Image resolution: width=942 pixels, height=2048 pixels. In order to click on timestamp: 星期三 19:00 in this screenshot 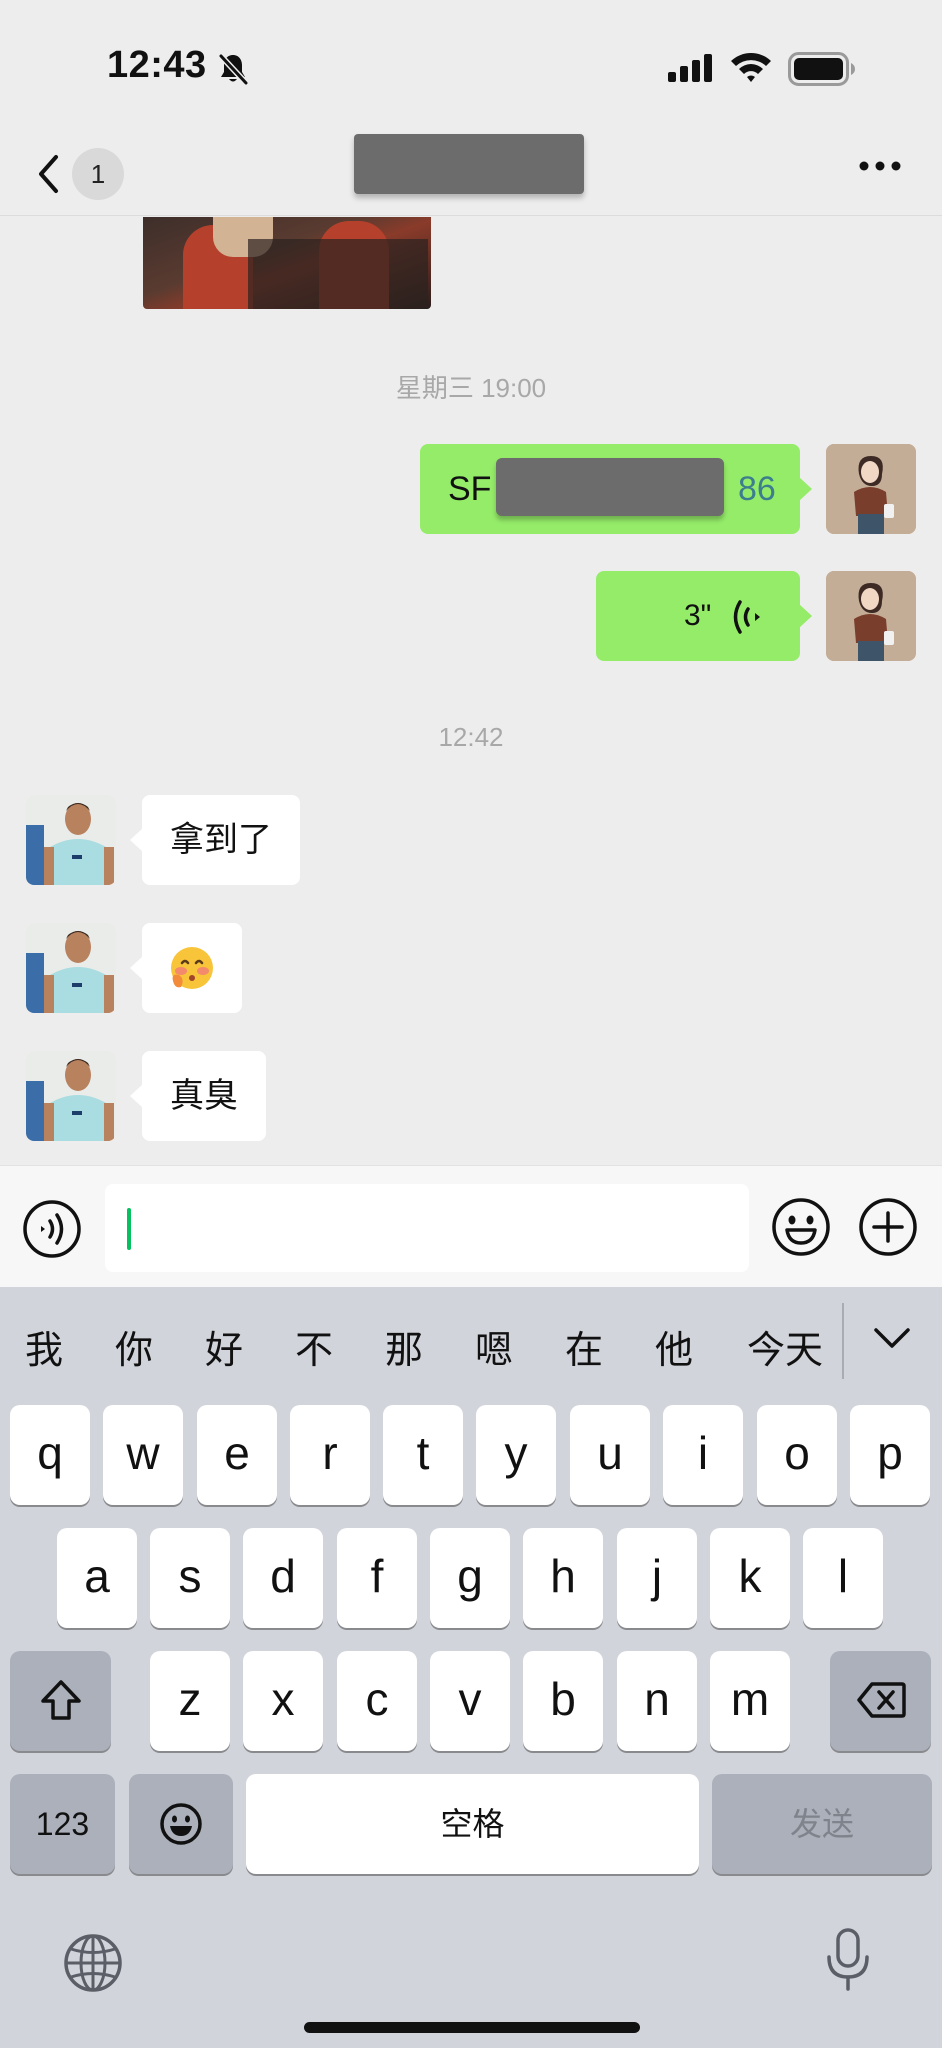, I will do `click(471, 388)`.